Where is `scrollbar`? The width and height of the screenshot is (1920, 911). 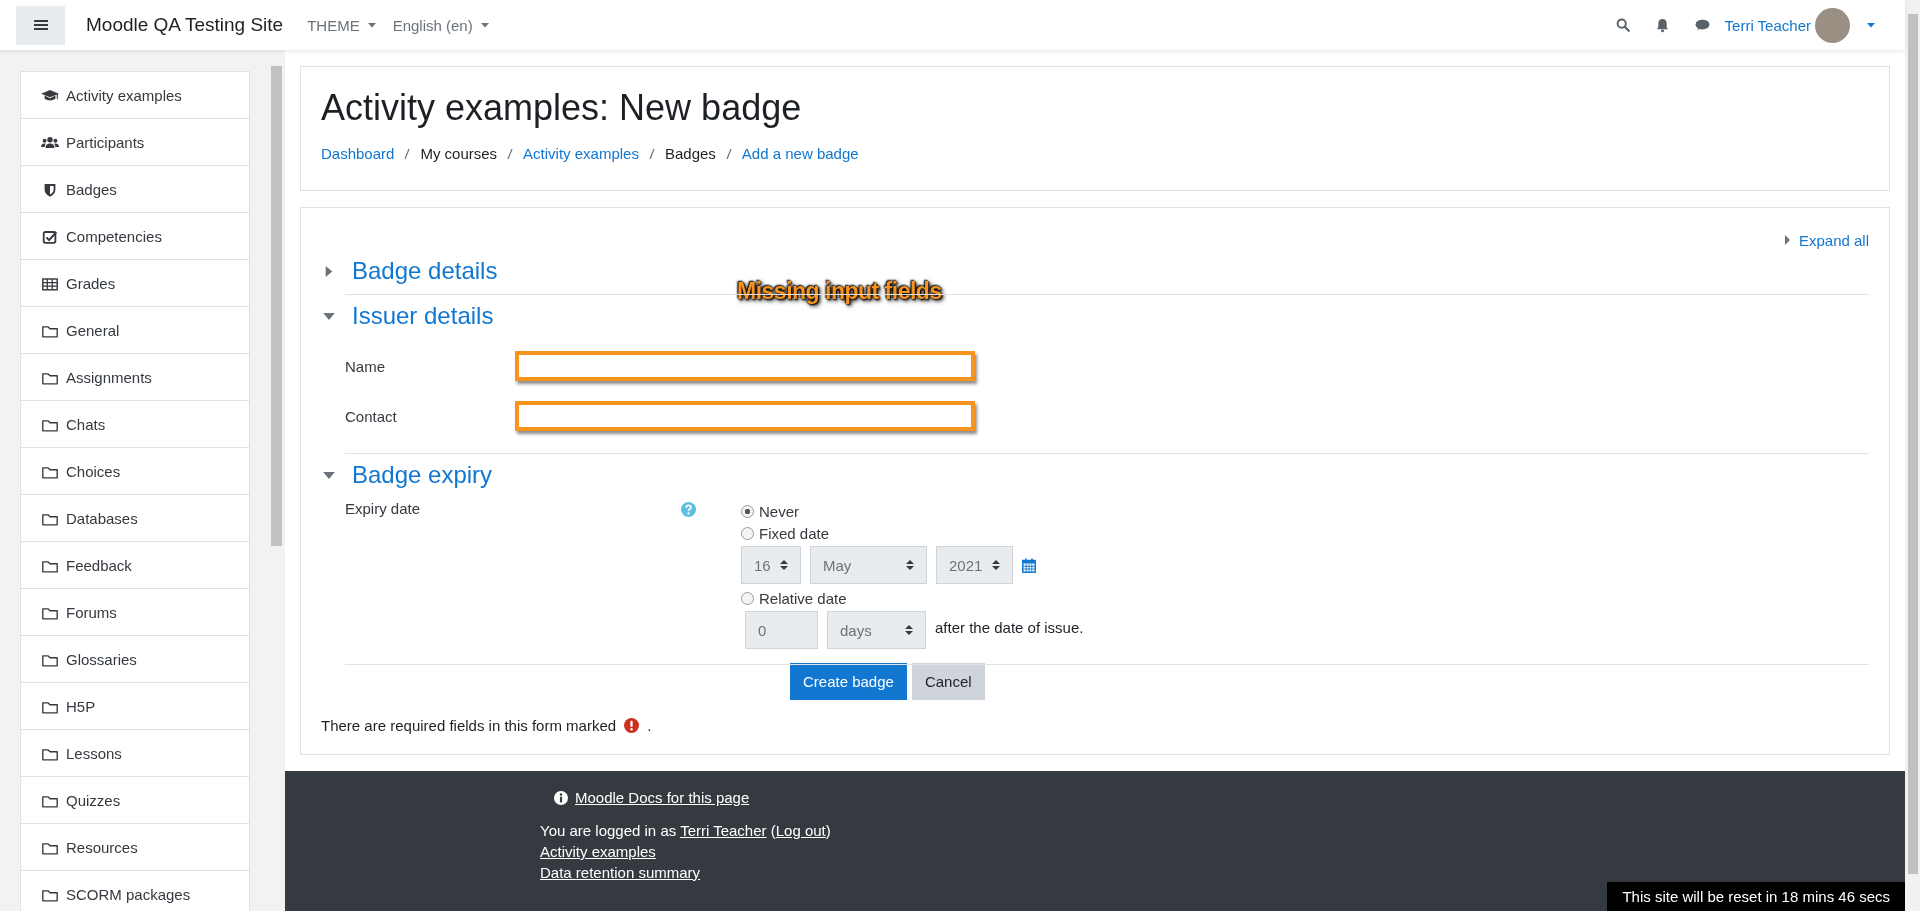
scrollbar is located at coordinates (1912, 455).